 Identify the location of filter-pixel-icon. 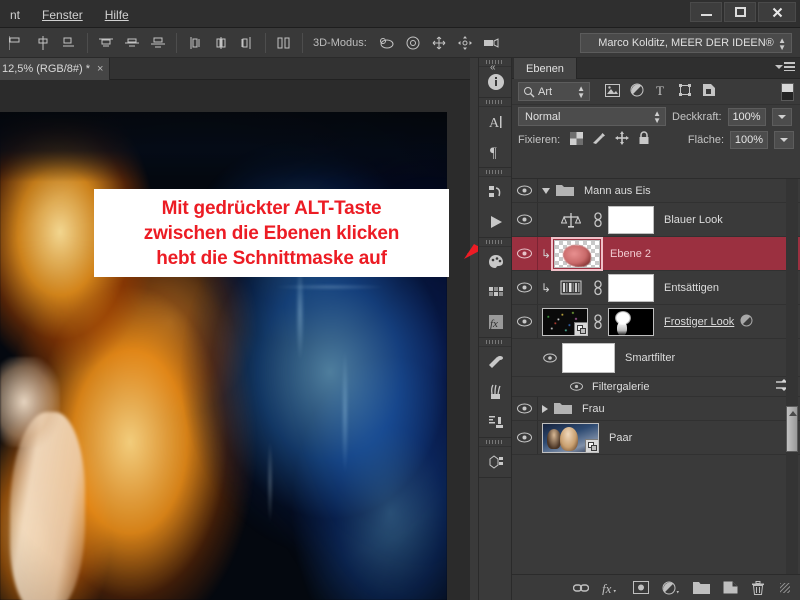
(612, 91).